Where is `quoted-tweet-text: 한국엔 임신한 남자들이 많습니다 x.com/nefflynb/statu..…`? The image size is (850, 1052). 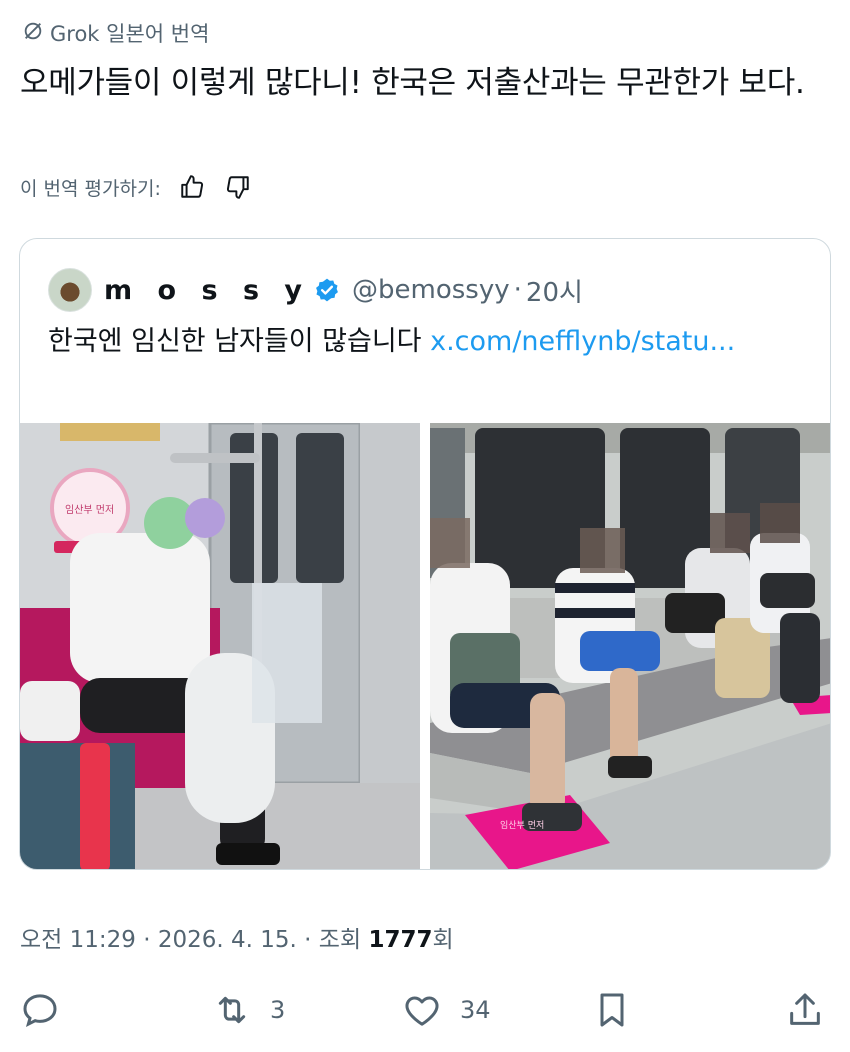
quoted-tweet-text: 한국엔 임신한 남자들이 많습니다 x.com/nefflynb/statu..… is located at coordinates (428, 341).